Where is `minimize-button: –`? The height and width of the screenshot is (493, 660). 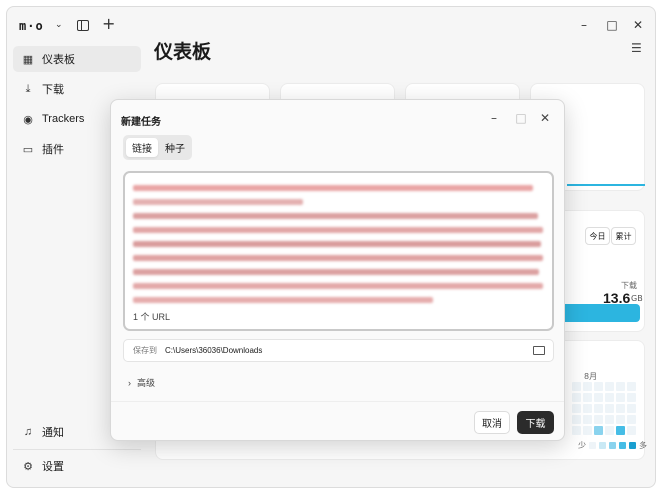 minimize-button: – is located at coordinates (584, 25).